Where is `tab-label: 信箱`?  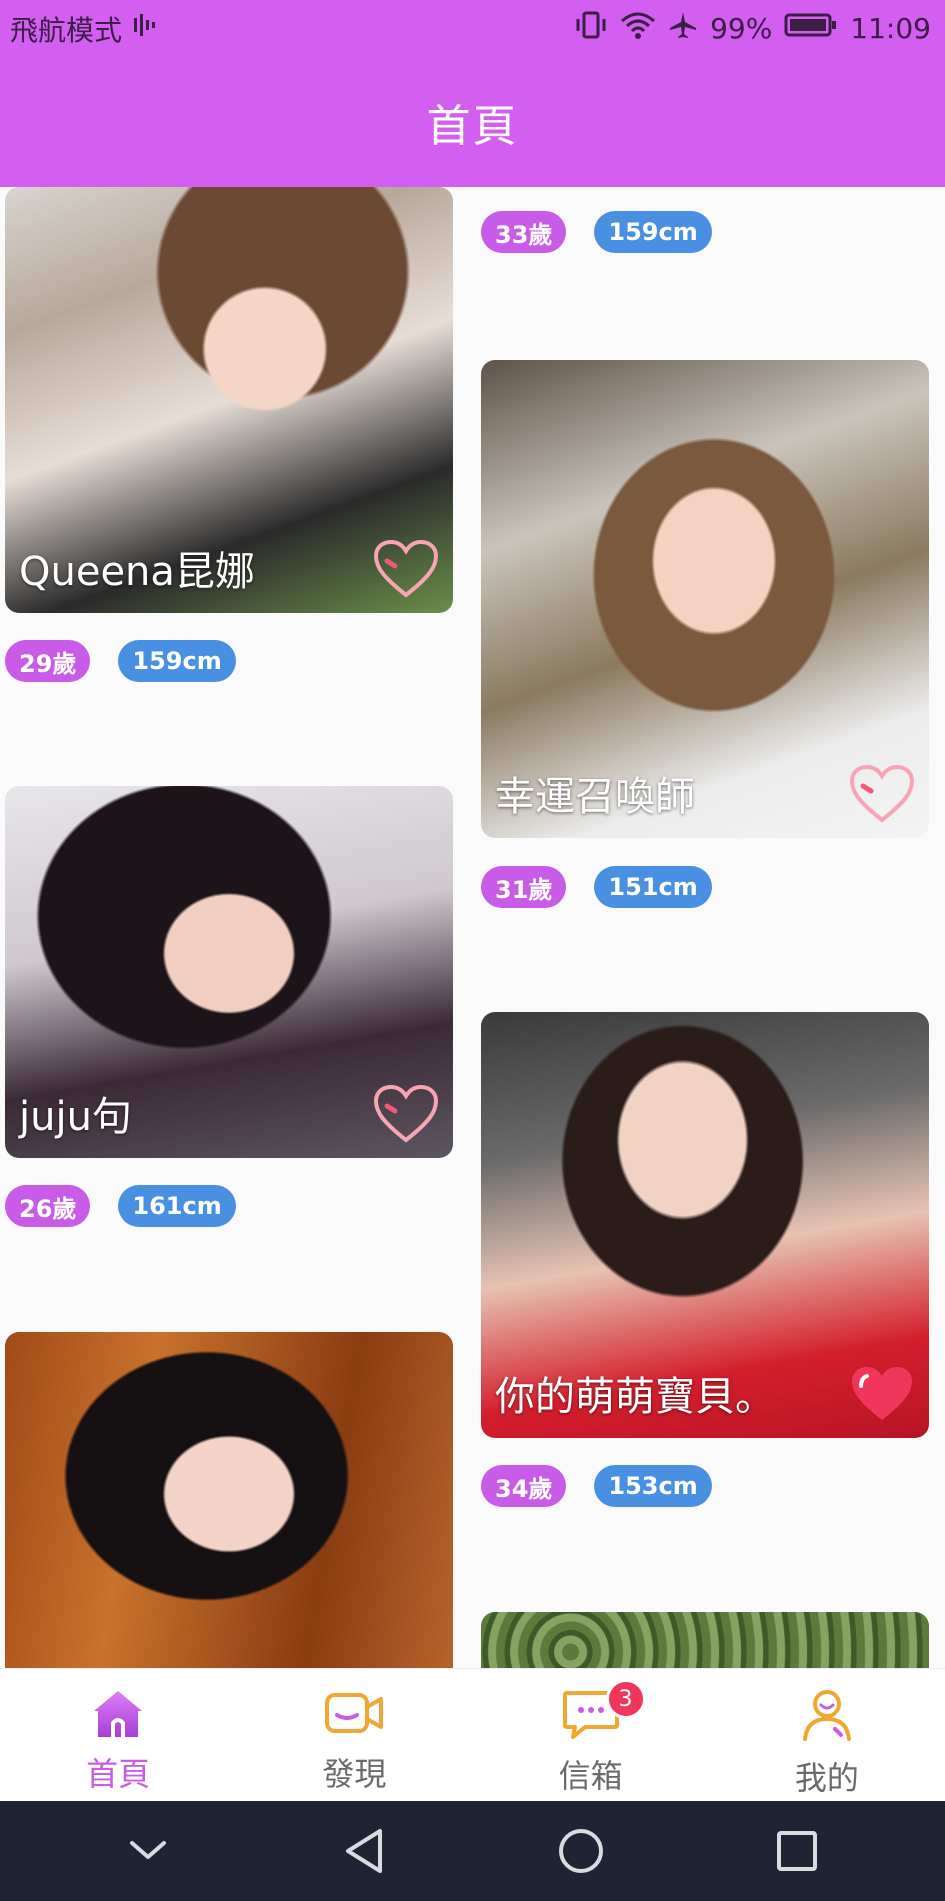 tab-label: 信箱 is located at coordinates (590, 1776).